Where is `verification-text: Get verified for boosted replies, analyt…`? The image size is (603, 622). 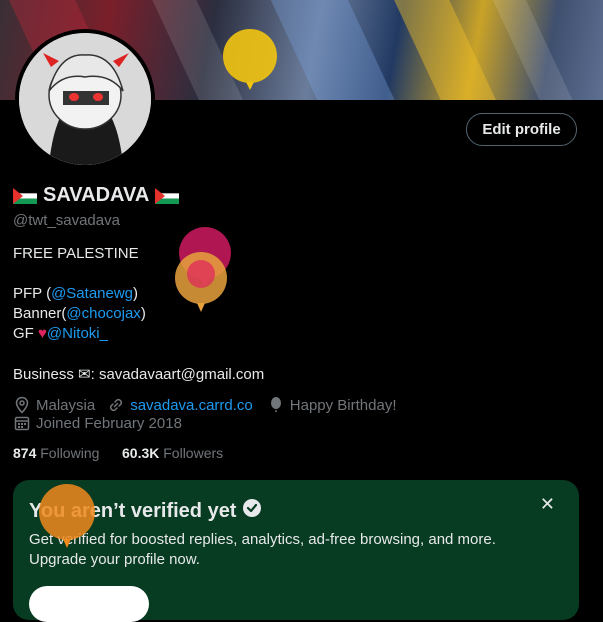 verification-text: Get verified for boosted replies, analyt… is located at coordinates (262, 549).